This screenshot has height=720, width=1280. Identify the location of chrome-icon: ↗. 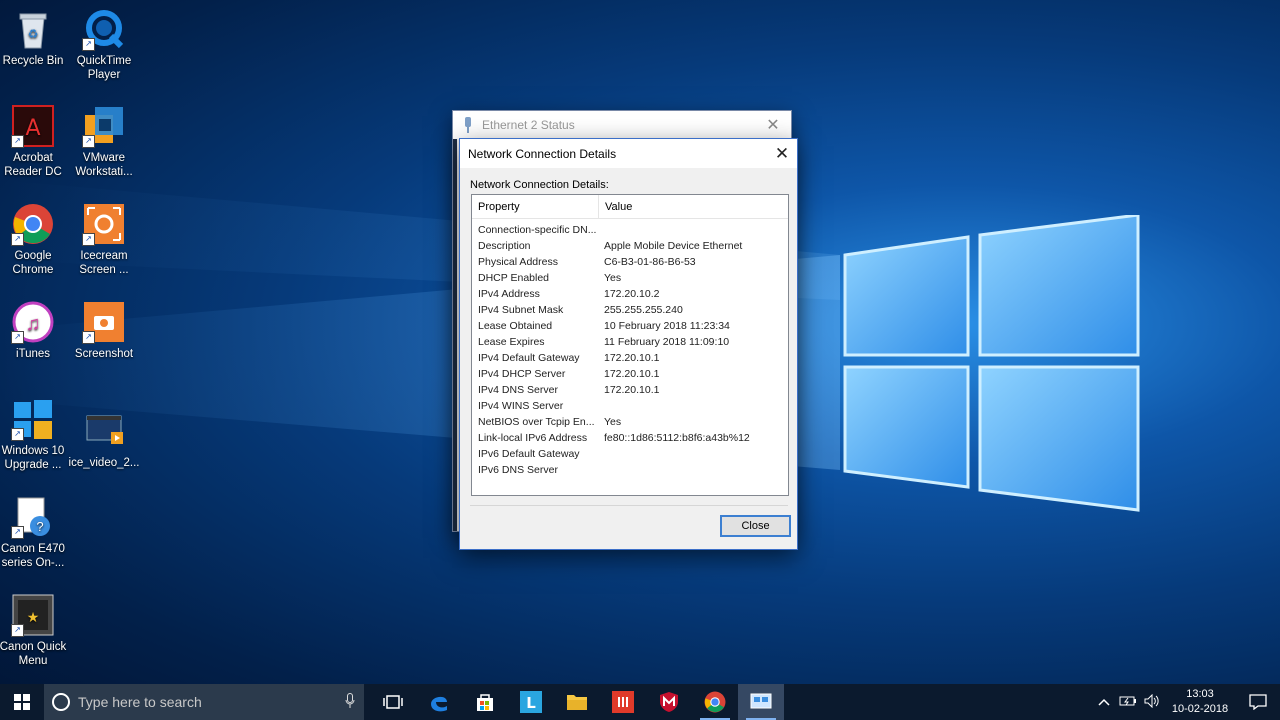
(32, 224).